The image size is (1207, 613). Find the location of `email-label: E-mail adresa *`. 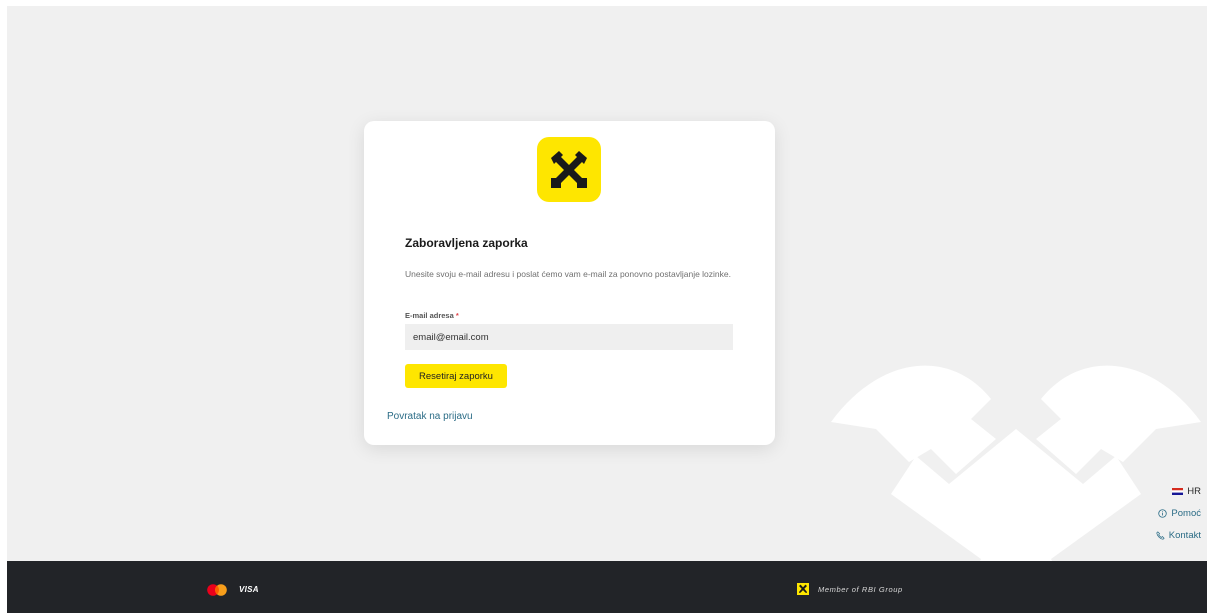

email-label: E-mail adresa * is located at coordinates (432, 315).